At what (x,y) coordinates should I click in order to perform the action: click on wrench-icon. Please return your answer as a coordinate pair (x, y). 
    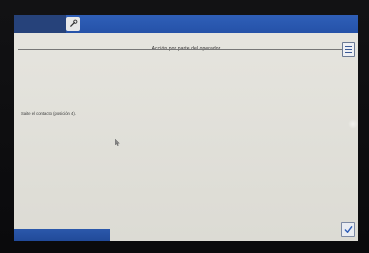
    Looking at the image, I should click on (73, 24).